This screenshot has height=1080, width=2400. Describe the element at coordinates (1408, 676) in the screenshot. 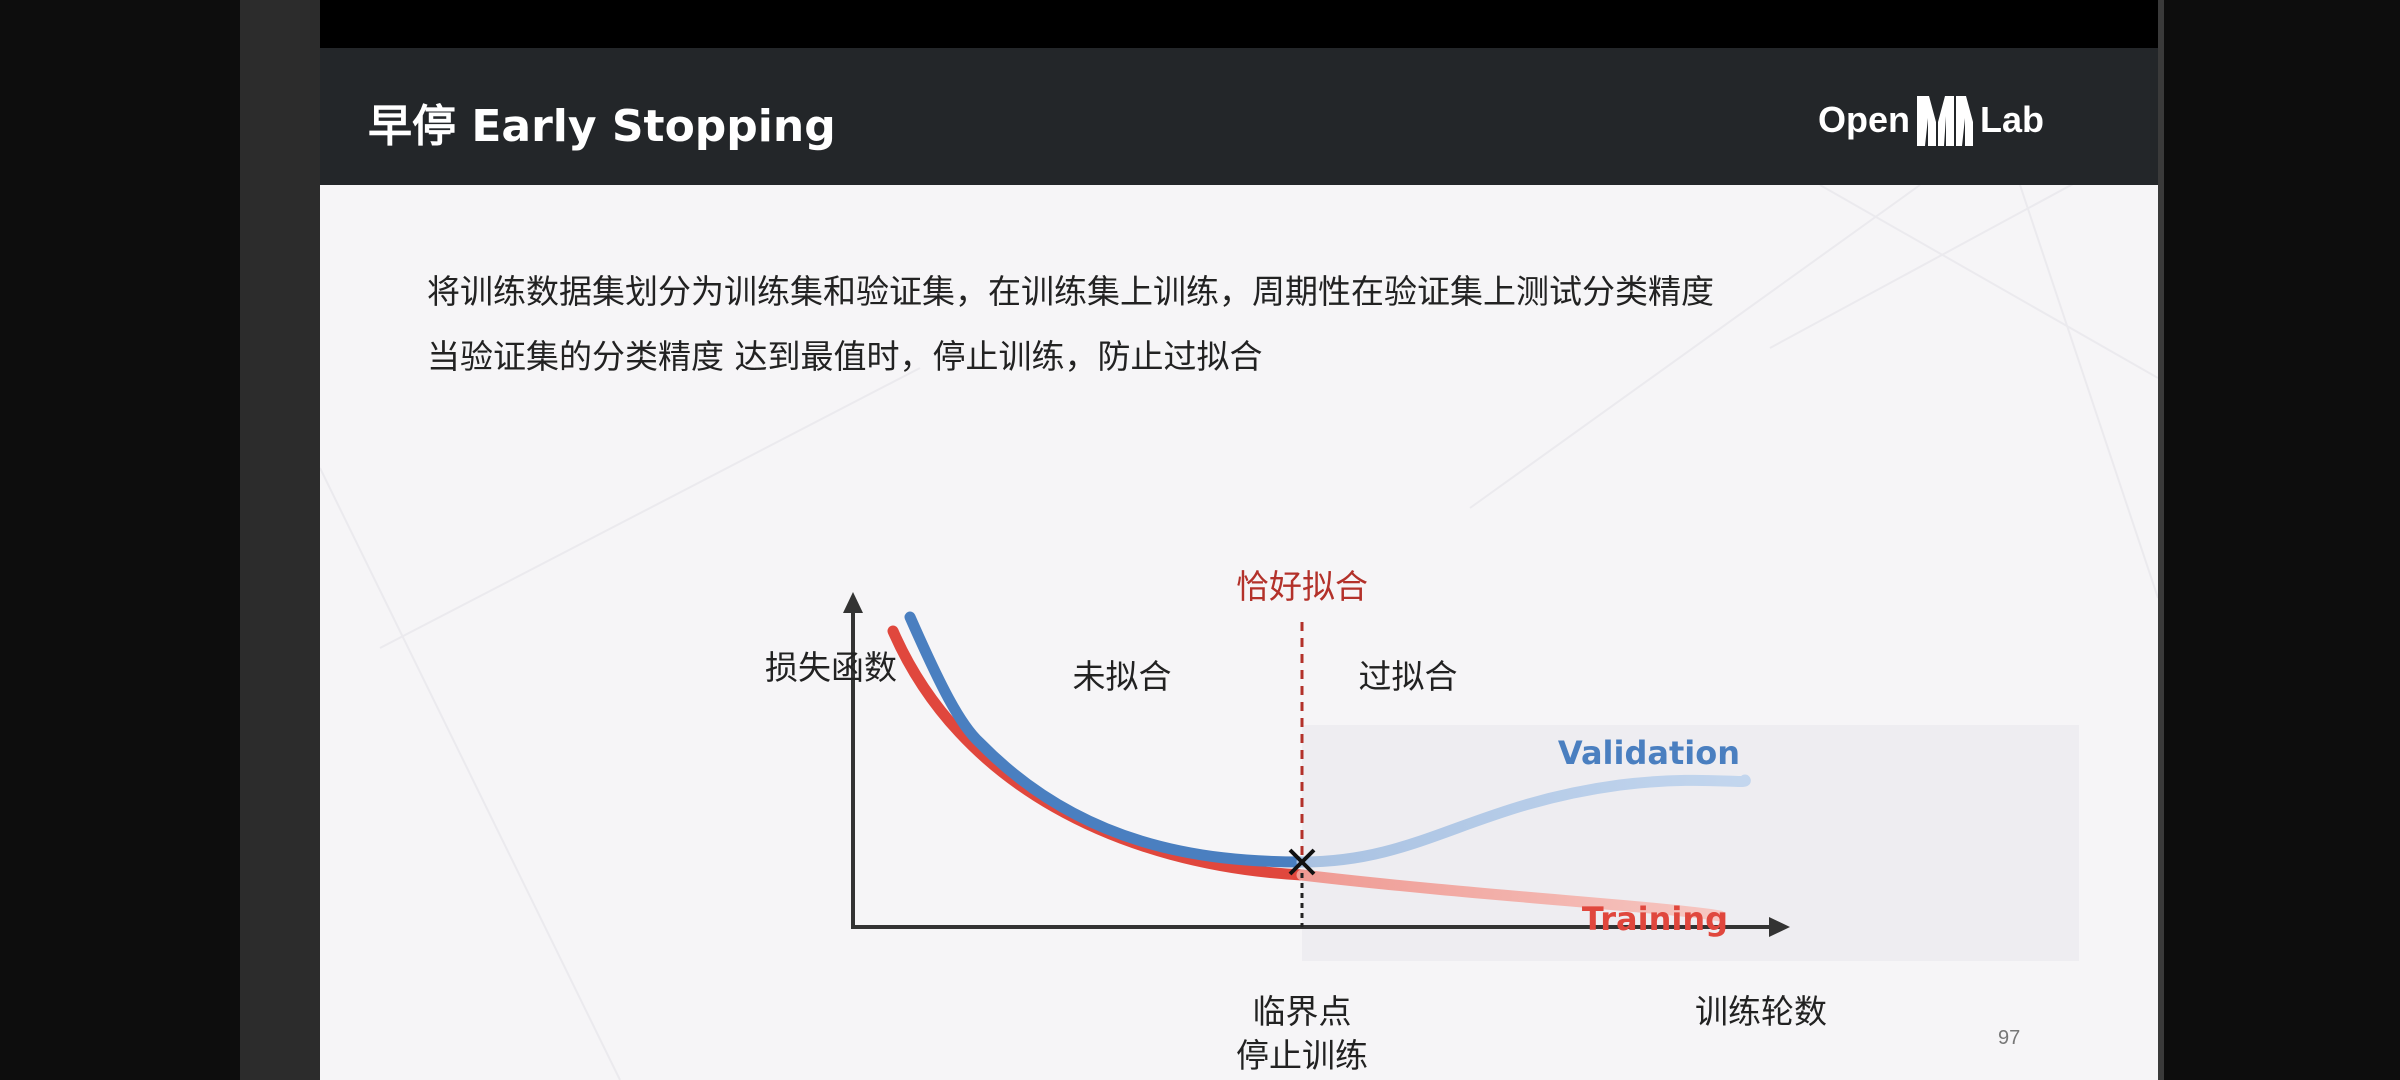

I see `overfit-label: 过拟合` at that location.